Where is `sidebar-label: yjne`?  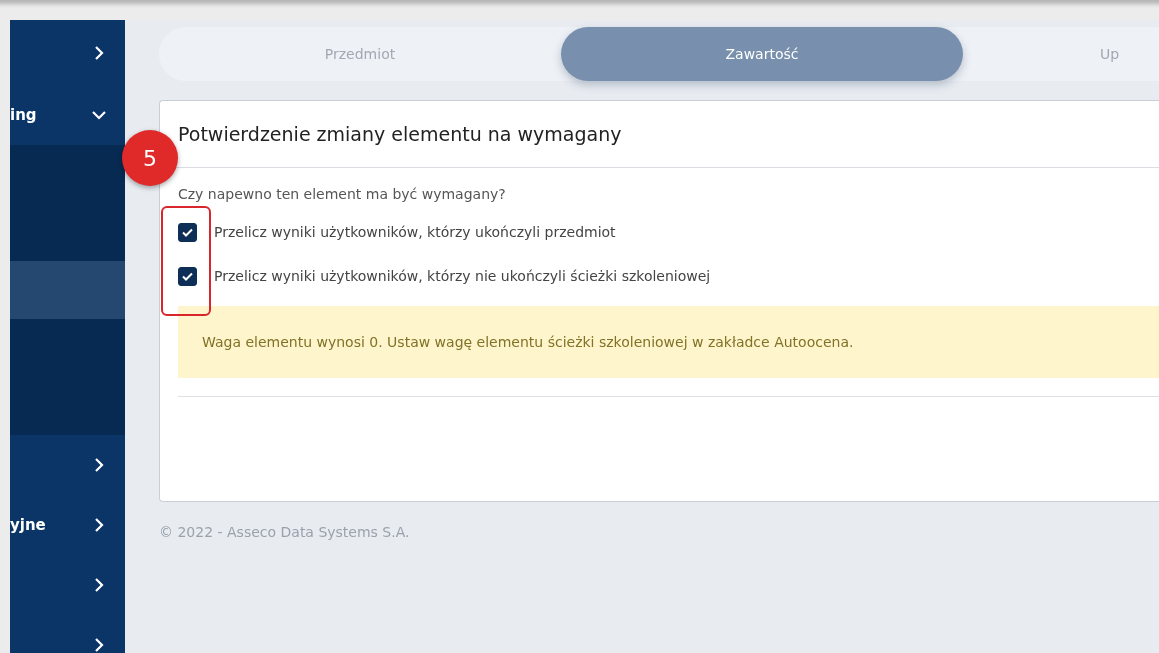
sidebar-label: yjne is located at coordinates (28, 525).